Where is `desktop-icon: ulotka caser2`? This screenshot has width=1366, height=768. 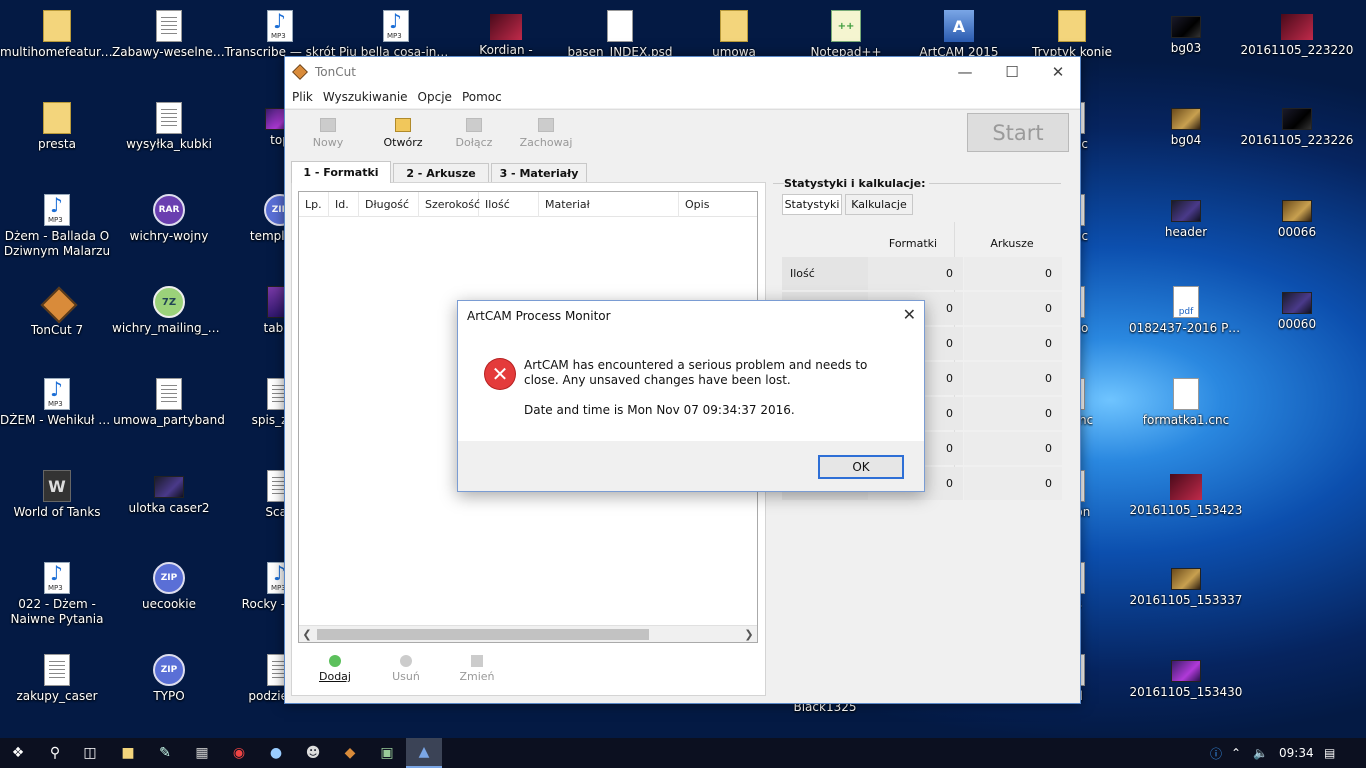
desktop-icon: ulotka caser2 is located at coordinates (169, 508).